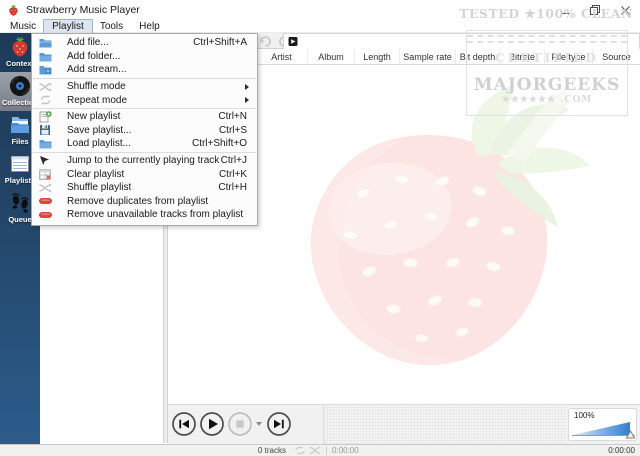  I want to click on footsteps-icon, so click(20, 203).